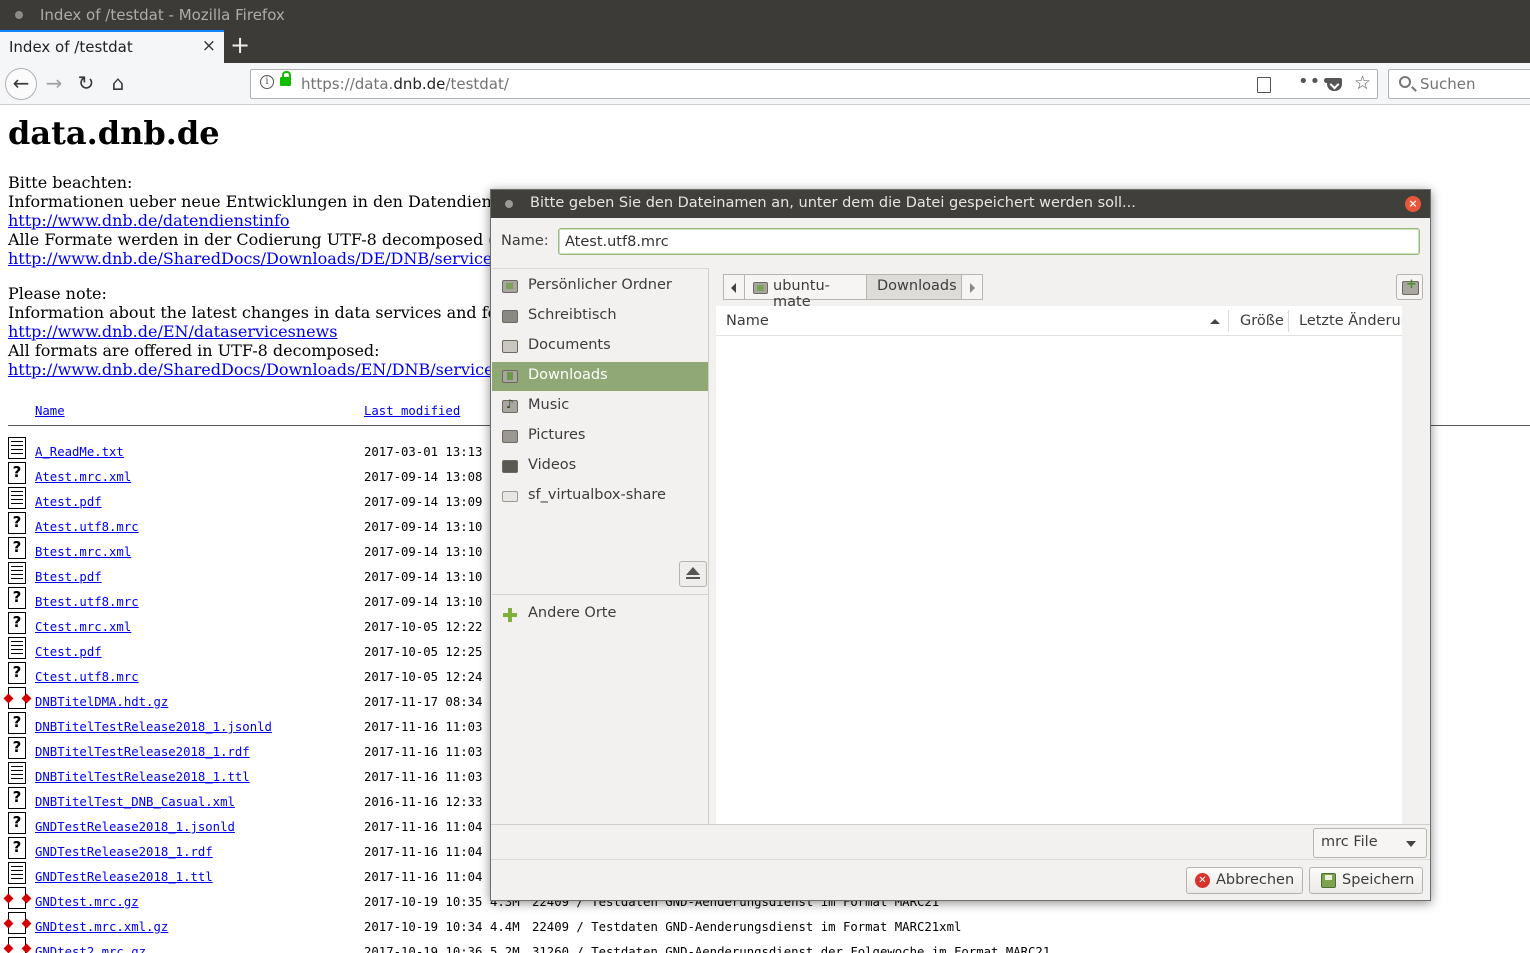 This screenshot has height=953, width=1530. What do you see at coordinates (83, 627) in the screenshot?
I see `file-link: Ctest.mrc.xml` at bounding box center [83, 627].